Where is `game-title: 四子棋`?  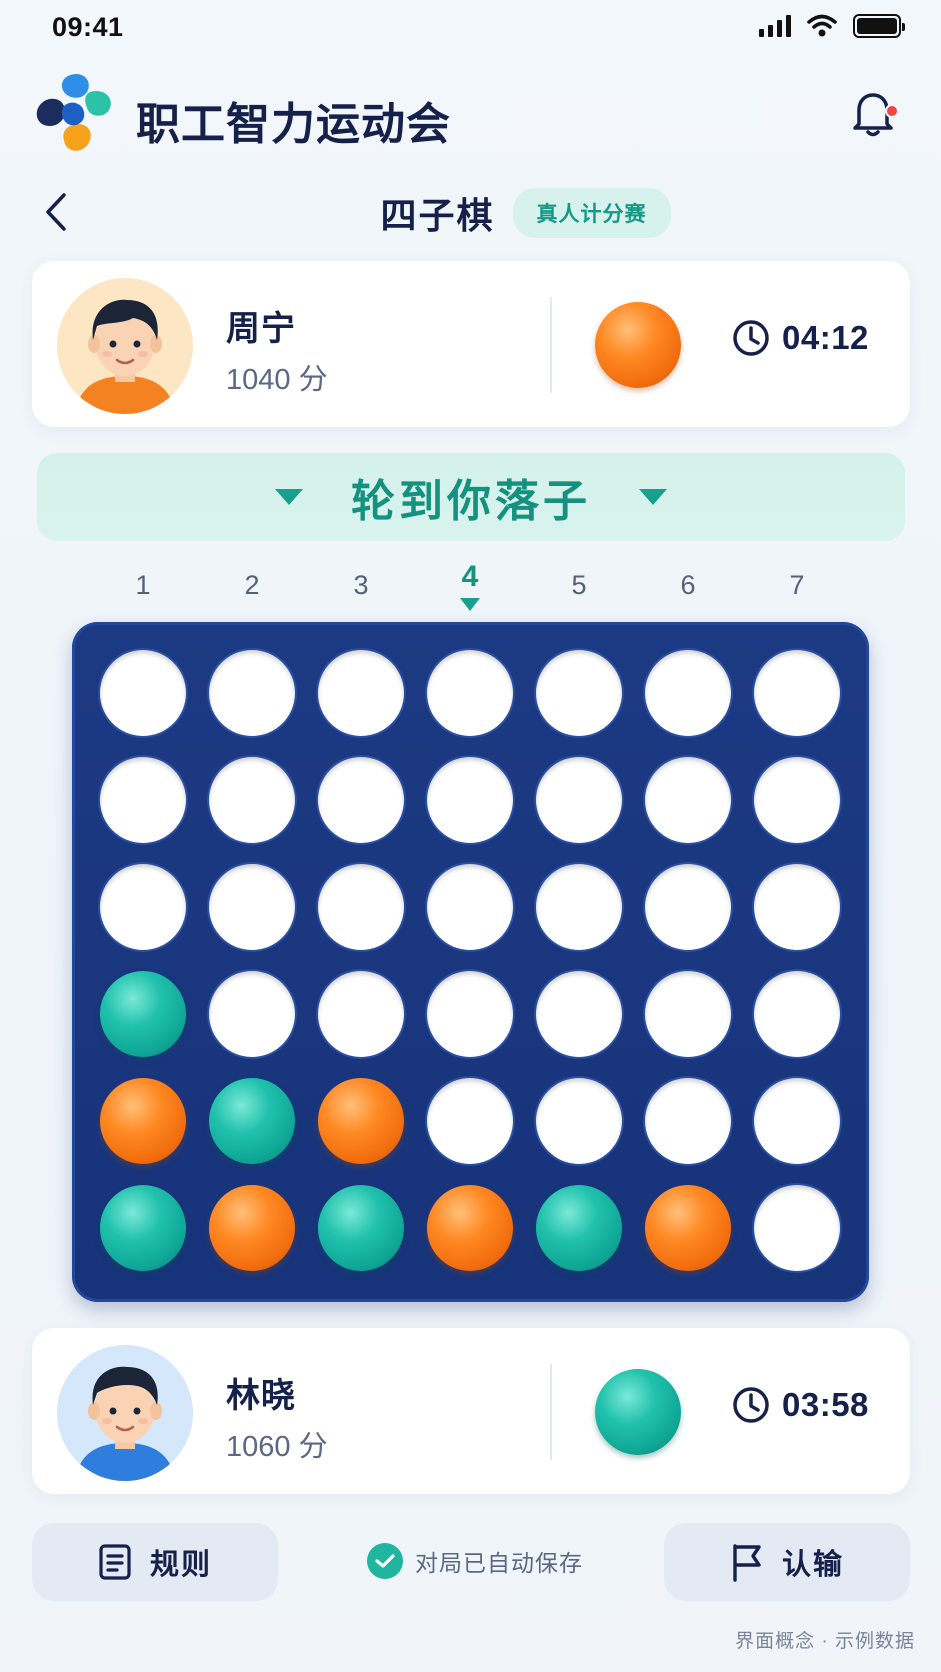
game-title: 四子棋 is located at coordinates (437, 215).